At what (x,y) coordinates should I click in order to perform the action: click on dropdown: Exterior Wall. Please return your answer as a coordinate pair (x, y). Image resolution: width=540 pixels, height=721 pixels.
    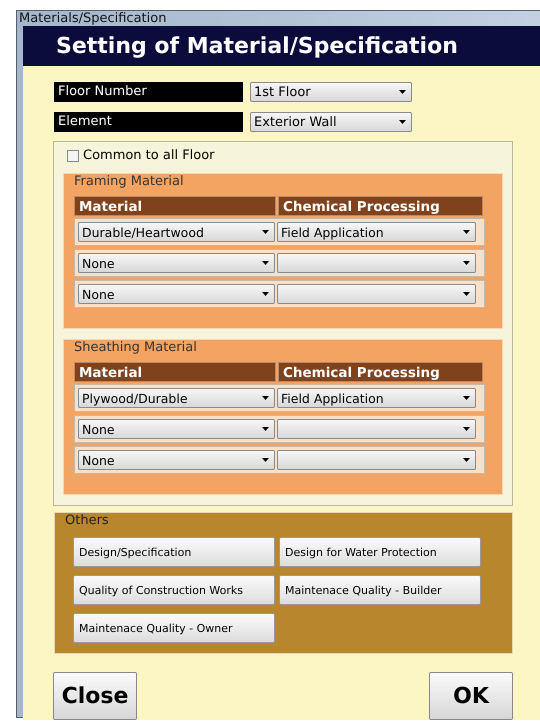
    Looking at the image, I should click on (331, 122).